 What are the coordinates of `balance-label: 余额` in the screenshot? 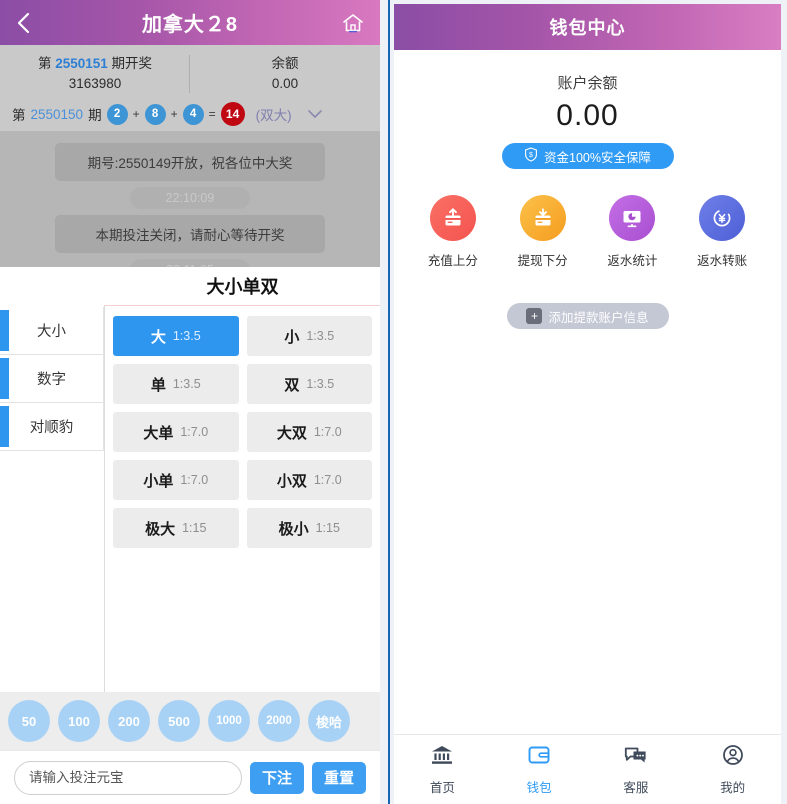 It's located at (285, 63).